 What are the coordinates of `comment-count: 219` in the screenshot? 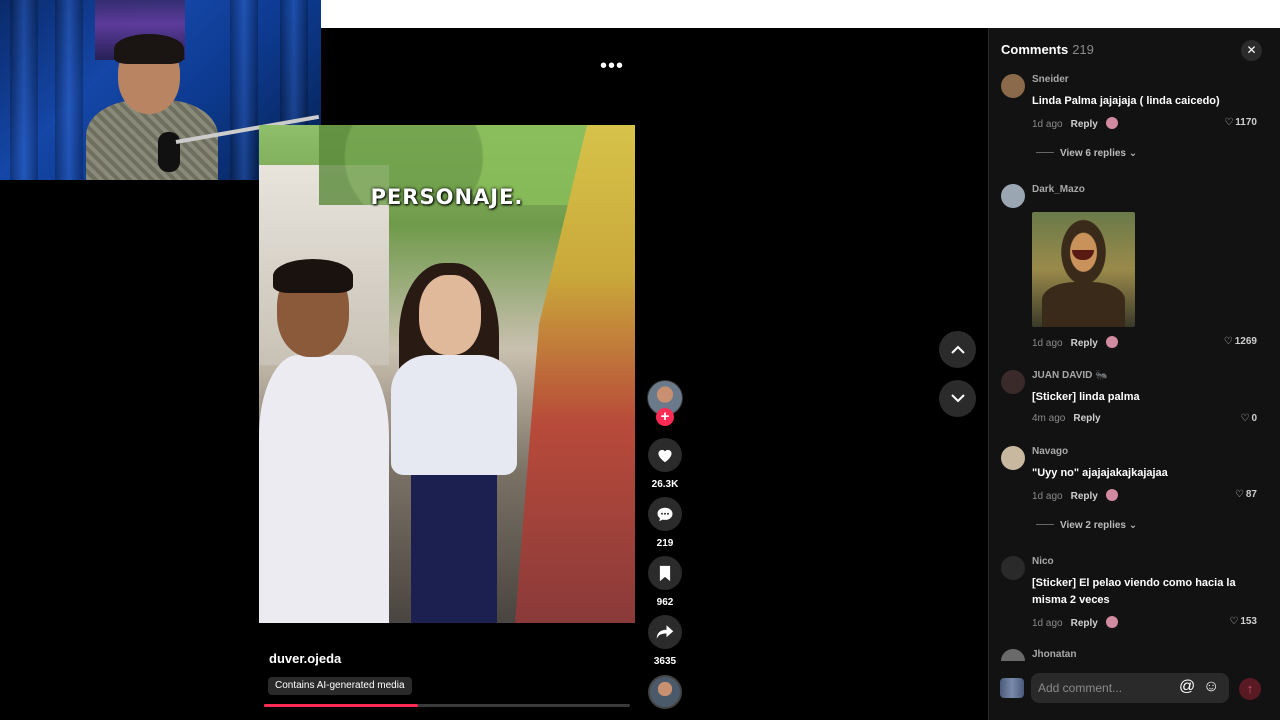 It's located at (665, 543).